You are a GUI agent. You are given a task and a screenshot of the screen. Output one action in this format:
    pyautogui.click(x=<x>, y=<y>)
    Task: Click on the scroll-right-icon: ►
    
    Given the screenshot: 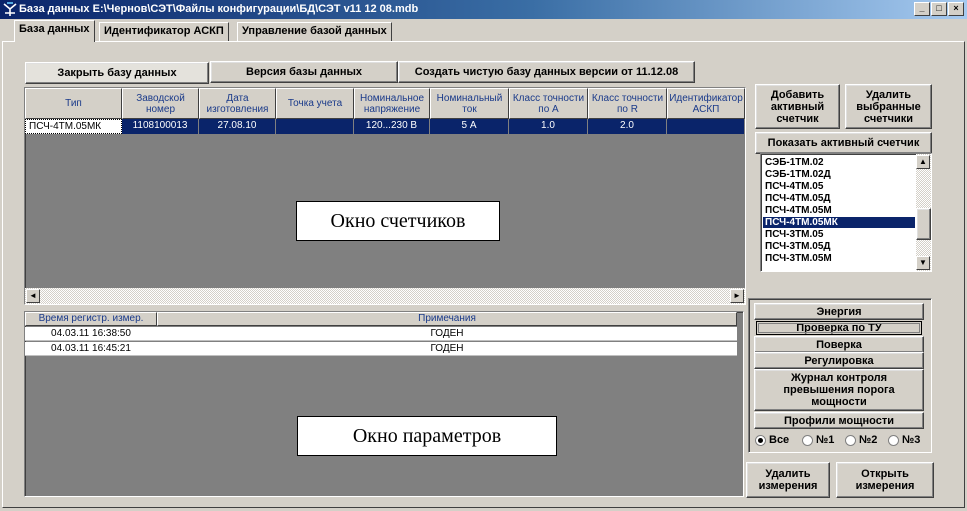 What is the action you would take?
    pyautogui.click(x=737, y=296)
    